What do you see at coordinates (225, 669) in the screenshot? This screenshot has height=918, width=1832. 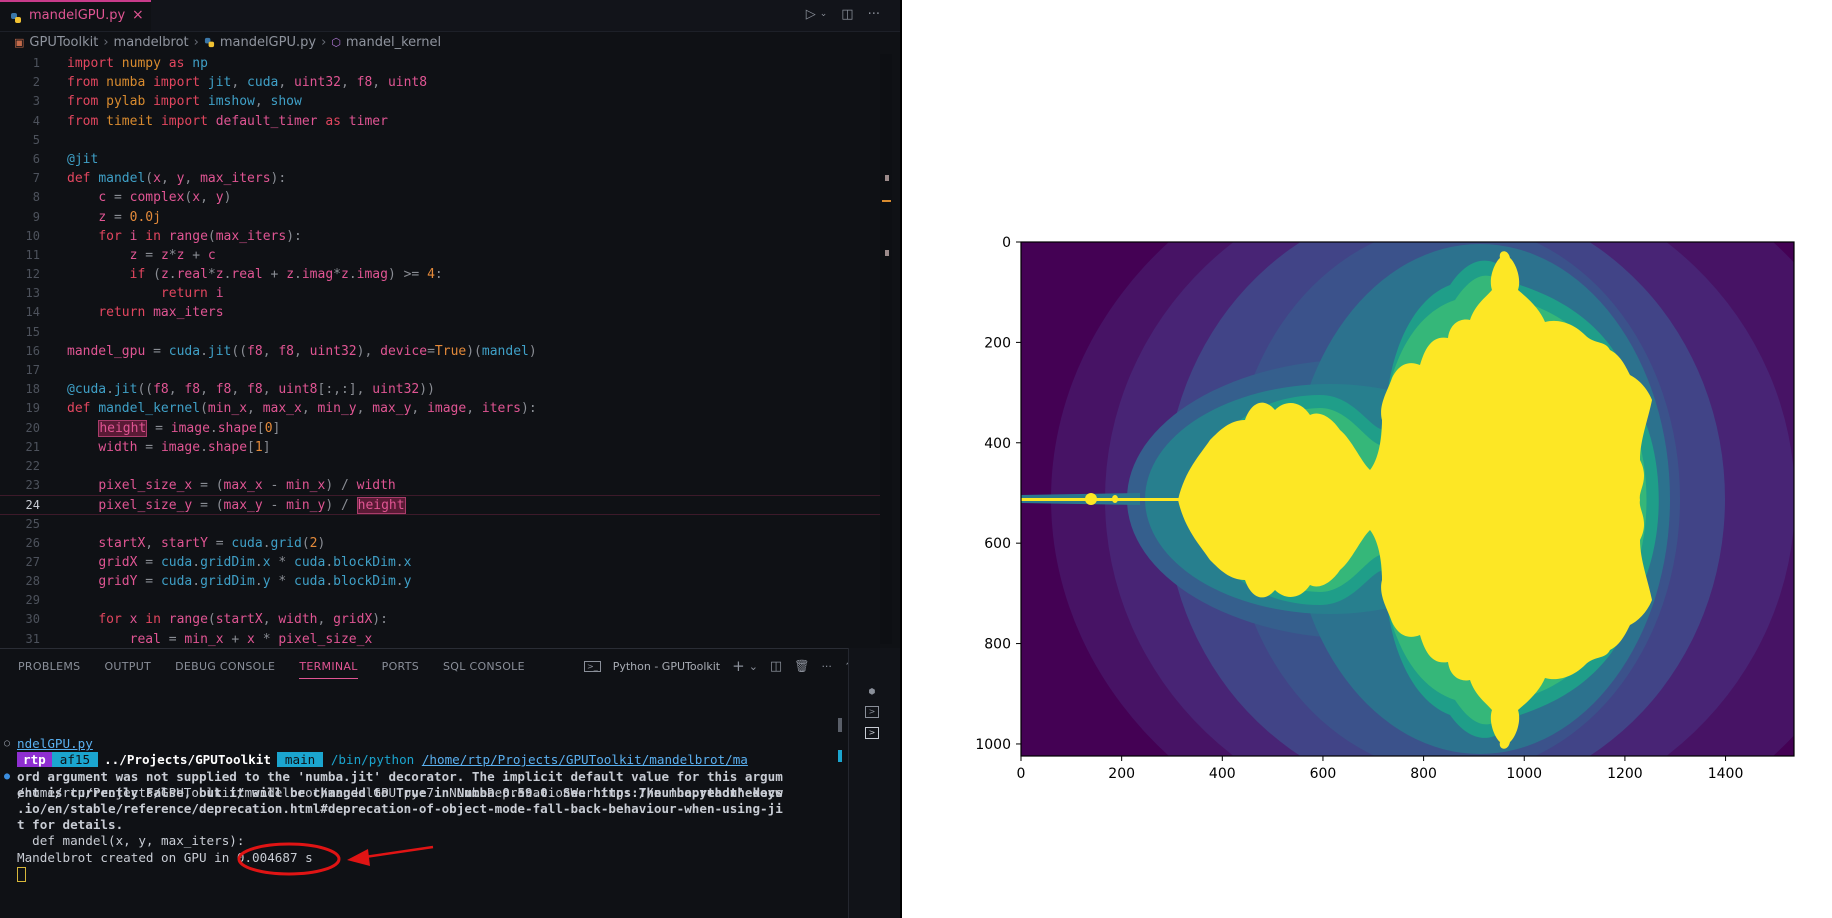 I see `tab-debug-console: DEBUG CONSOLE` at bounding box center [225, 669].